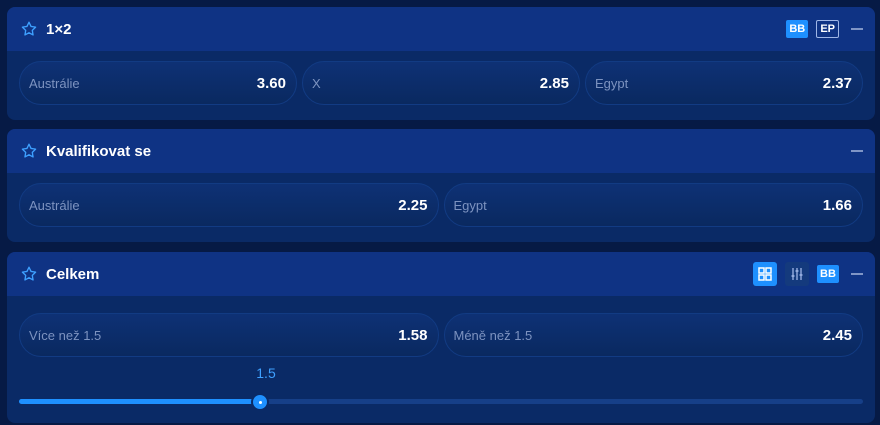 The width and height of the screenshot is (880, 425). Describe the element at coordinates (827, 29) in the screenshot. I see `ep-badge: EP` at that location.